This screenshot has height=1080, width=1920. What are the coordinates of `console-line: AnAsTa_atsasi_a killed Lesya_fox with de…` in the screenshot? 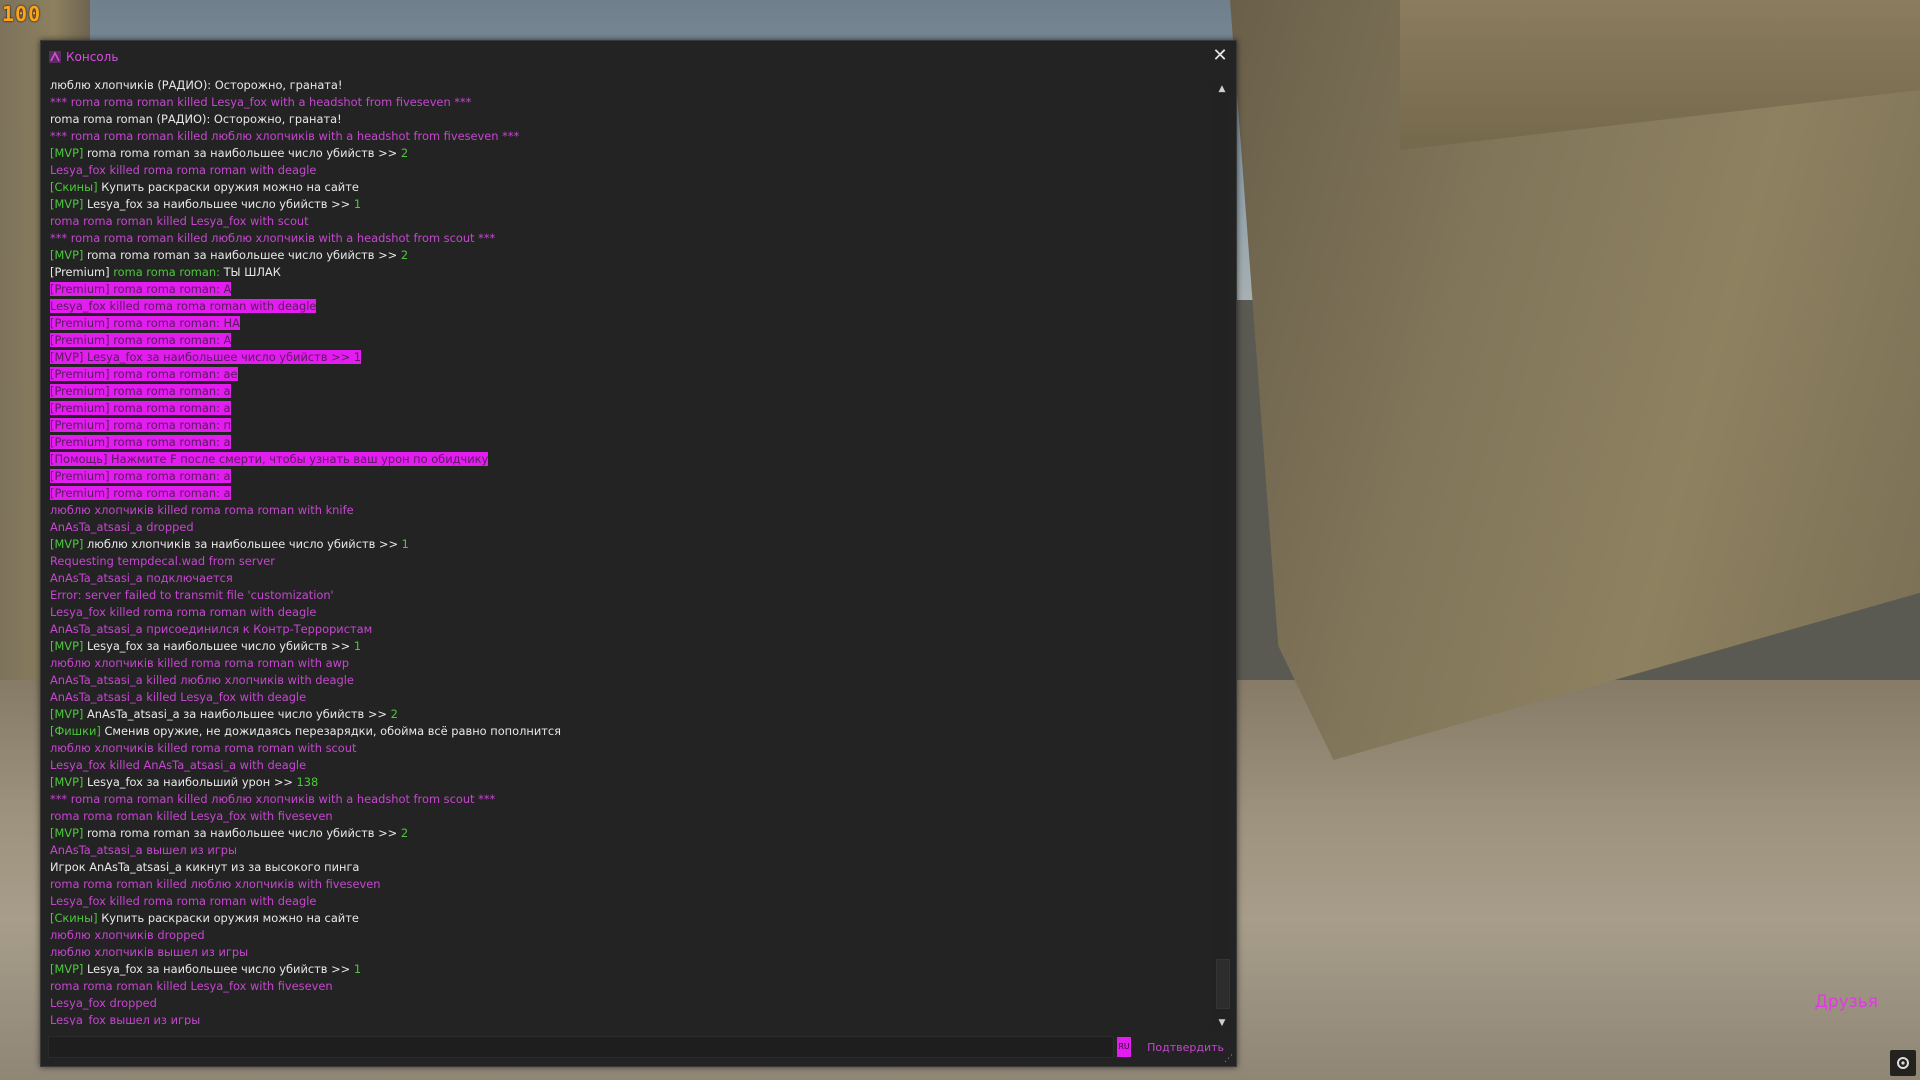 It's located at (628, 697).